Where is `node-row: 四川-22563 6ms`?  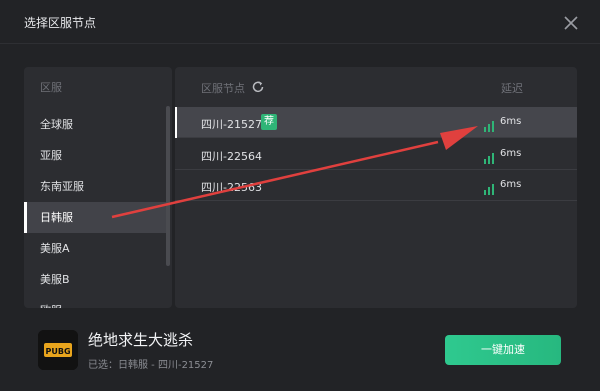
node-row: 四川-22563 6ms is located at coordinates (376, 185).